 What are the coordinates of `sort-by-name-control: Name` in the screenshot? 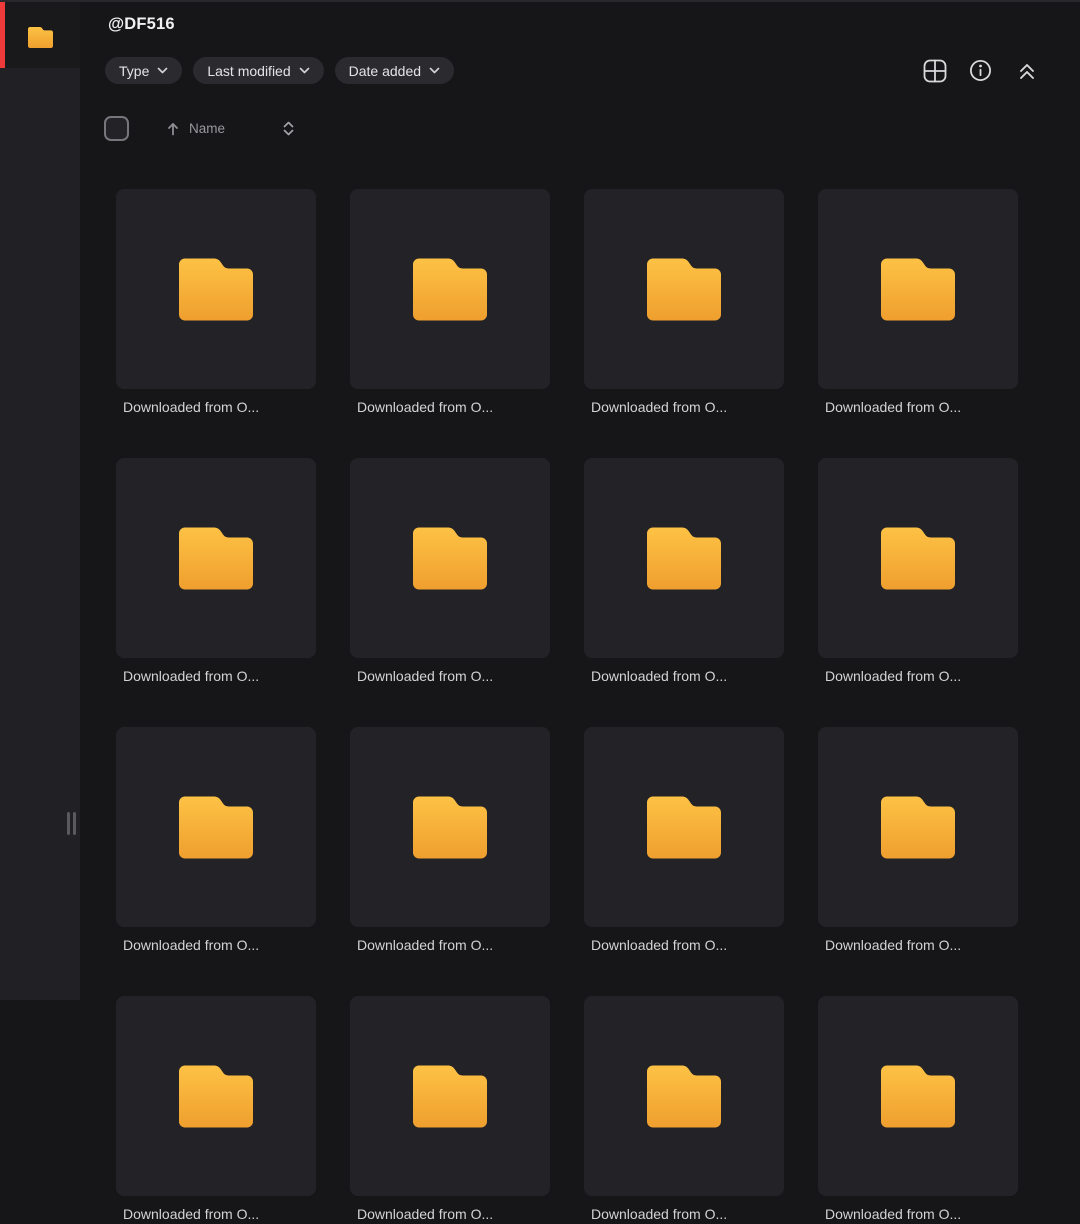 It's located at (195, 128).